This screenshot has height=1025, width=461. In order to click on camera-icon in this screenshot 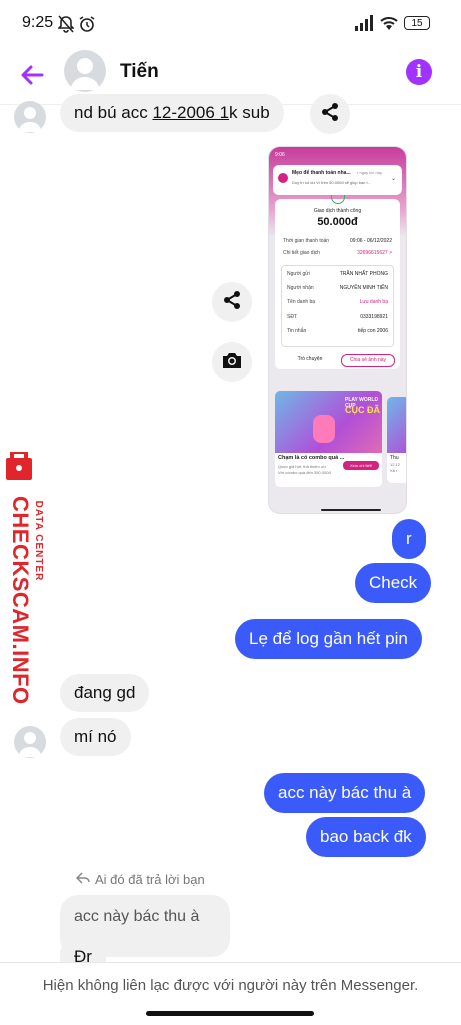, I will do `click(232, 362)`.